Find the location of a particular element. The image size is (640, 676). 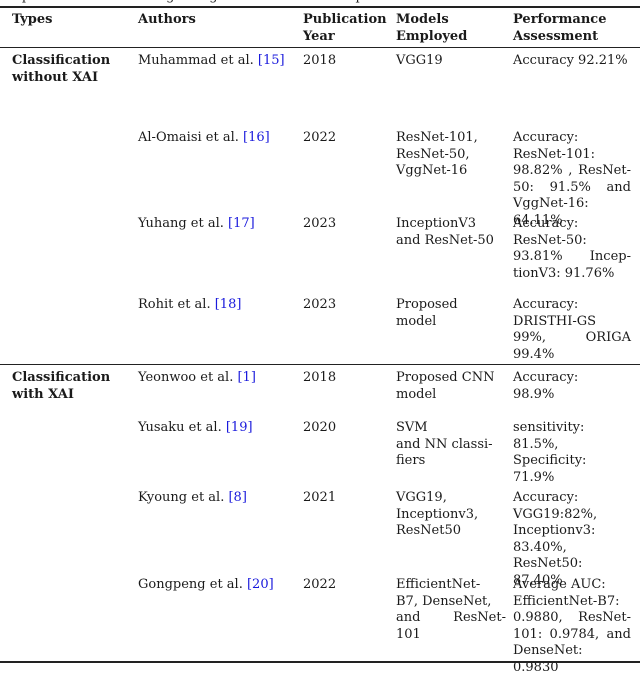

group-type-line: with XAI is located at coordinates (43, 394).